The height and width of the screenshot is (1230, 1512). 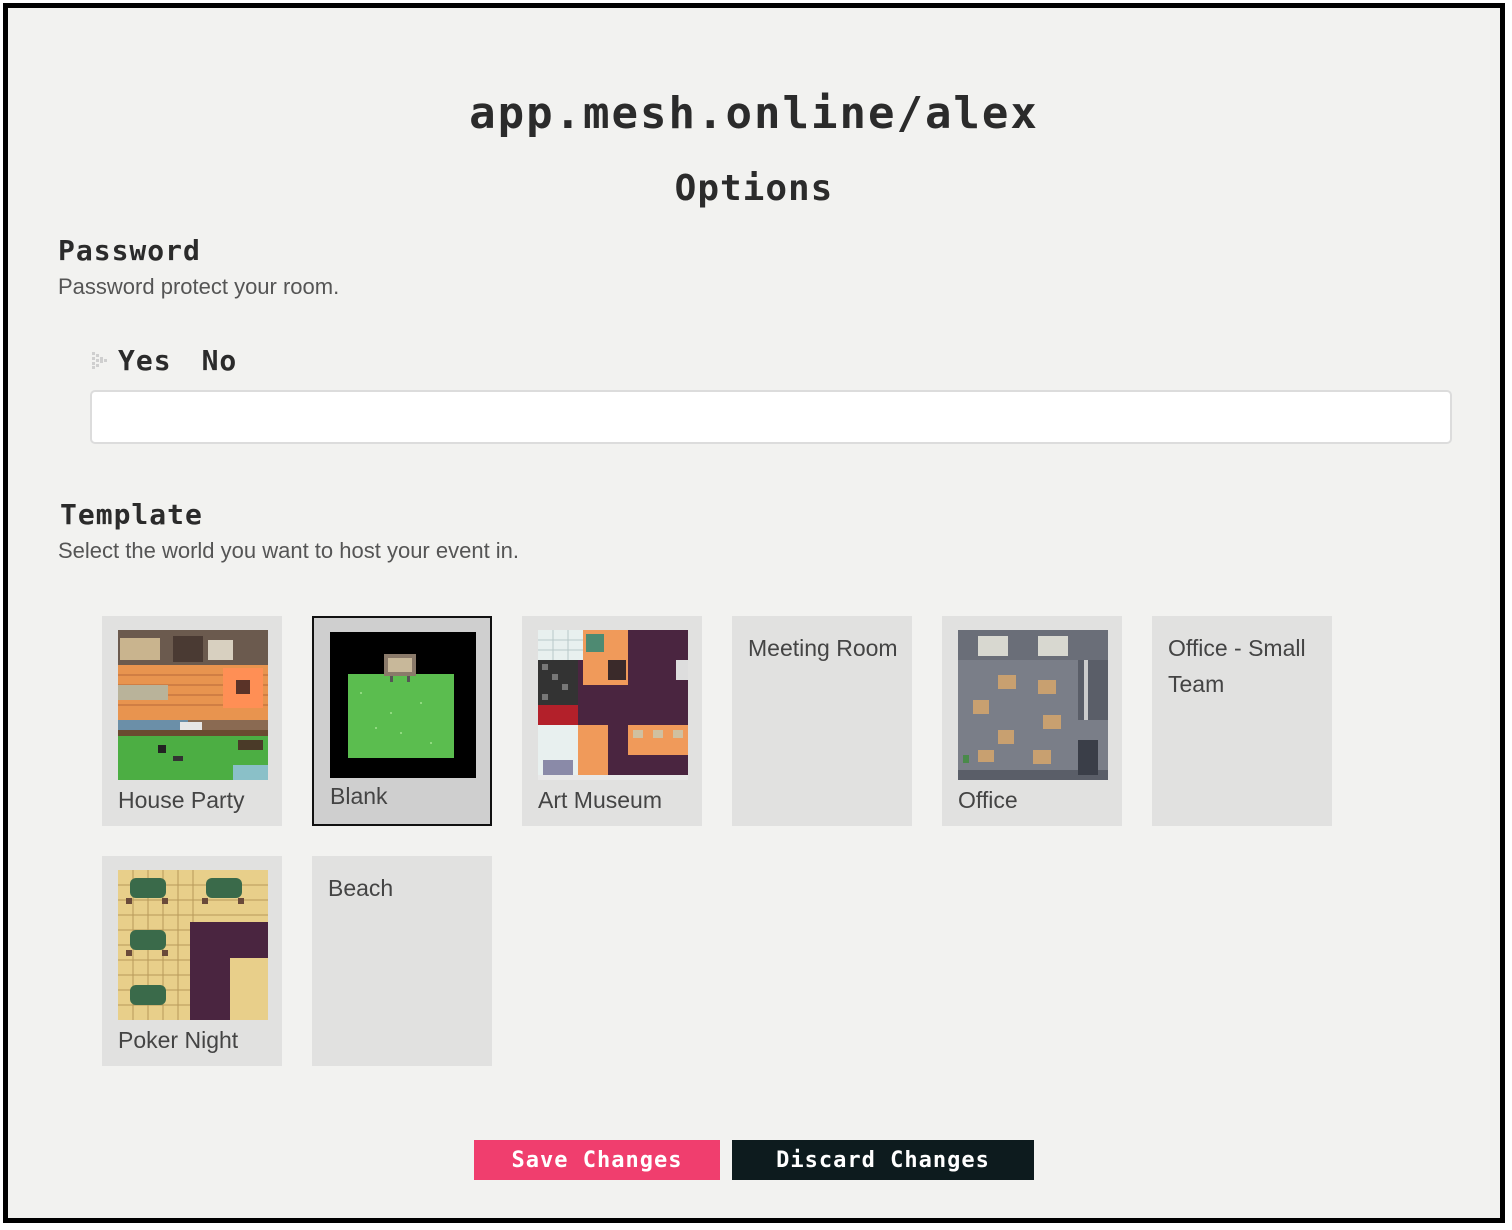 What do you see at coordinates (402, 961) in the screenshot?
I see `template-card-beach: Beach` at bounding box center [402, 961].